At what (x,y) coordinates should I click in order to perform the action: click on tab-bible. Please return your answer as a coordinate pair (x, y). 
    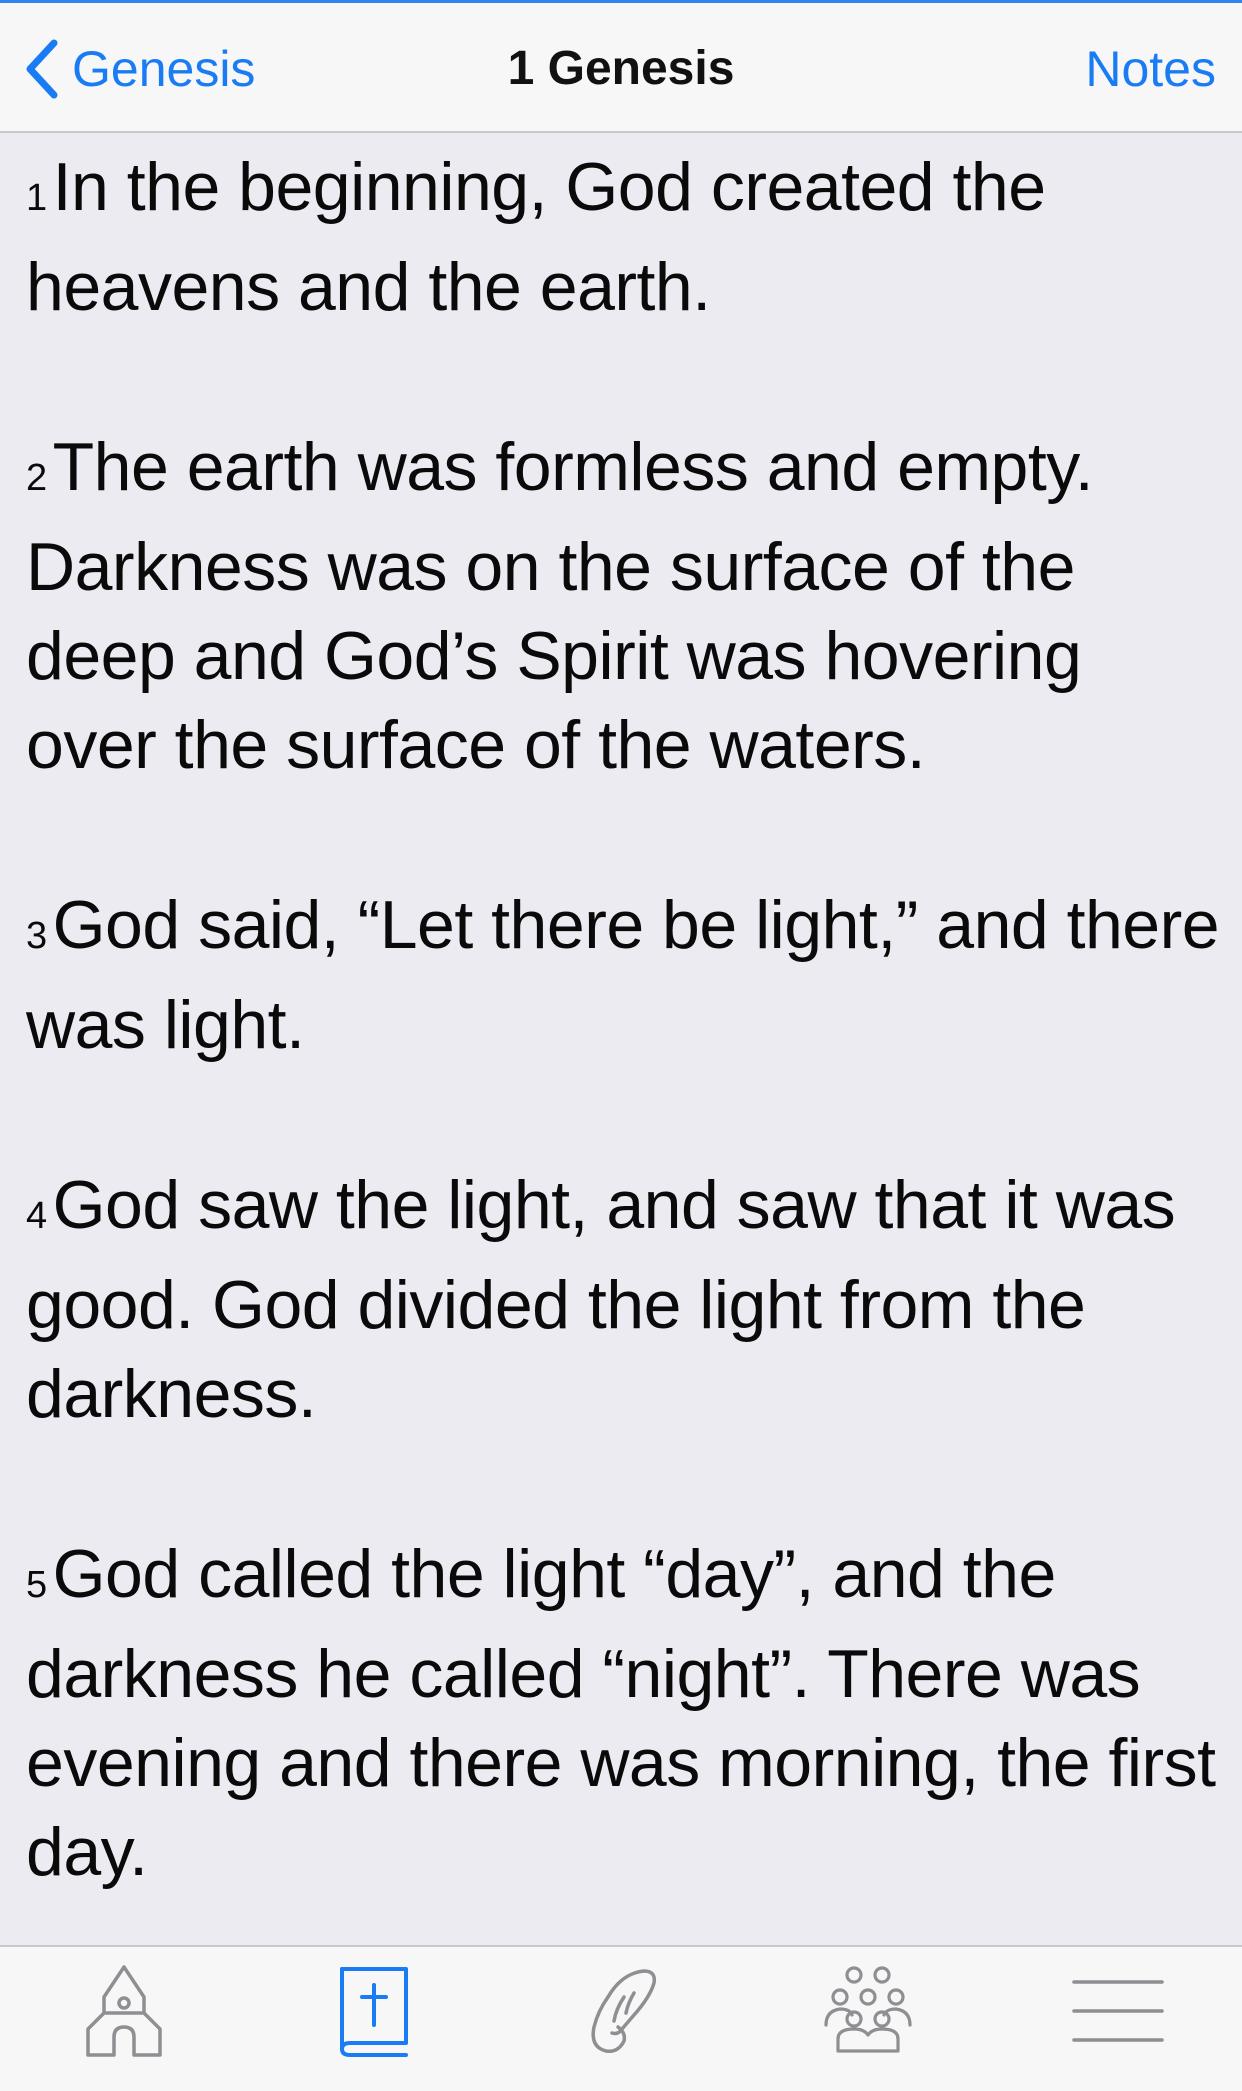
    Looking at the image, I should click on (372, 2011).